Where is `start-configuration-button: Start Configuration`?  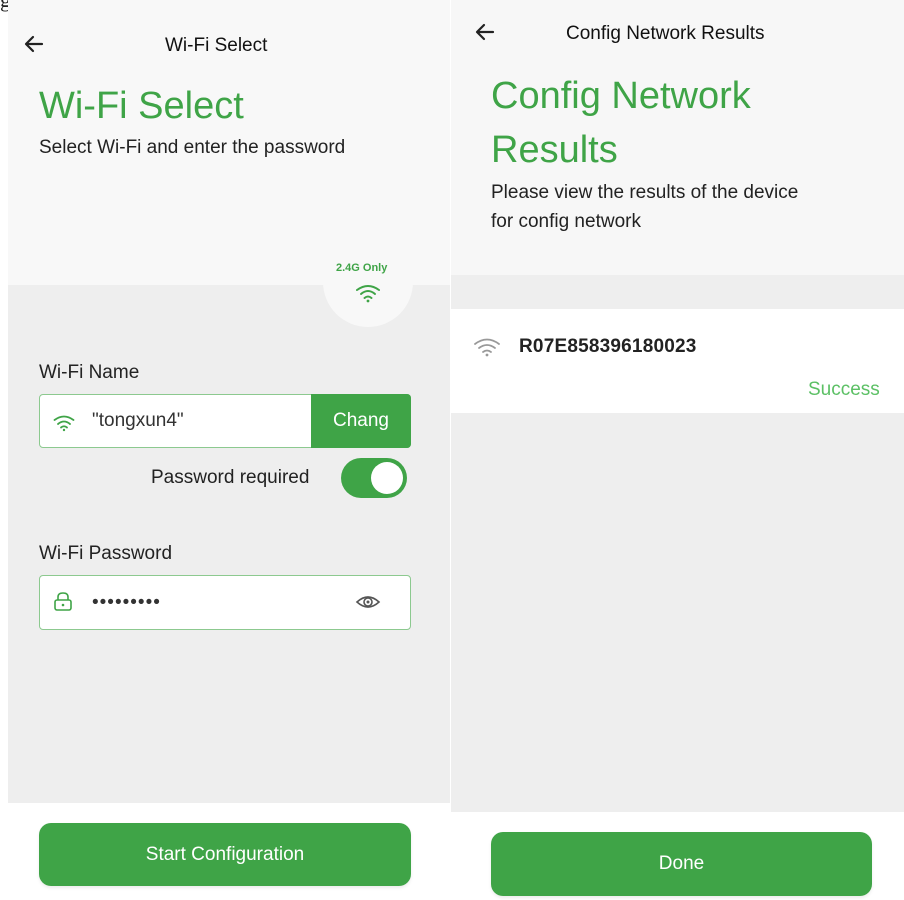
start-configuration-button: Start Configuration is located at coordinates (225, 854).